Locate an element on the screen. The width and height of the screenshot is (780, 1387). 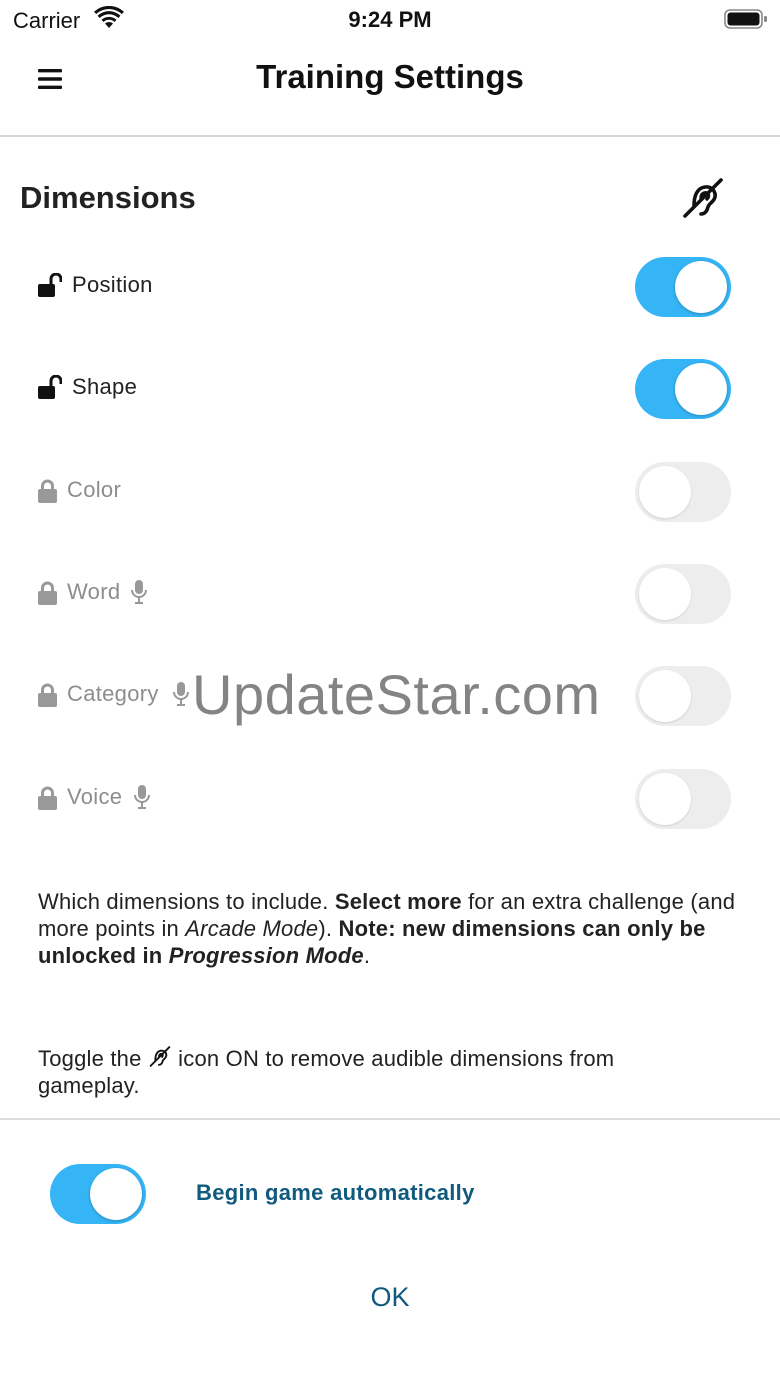
dimension-row-color: Color is located at coordinates (390, 492).